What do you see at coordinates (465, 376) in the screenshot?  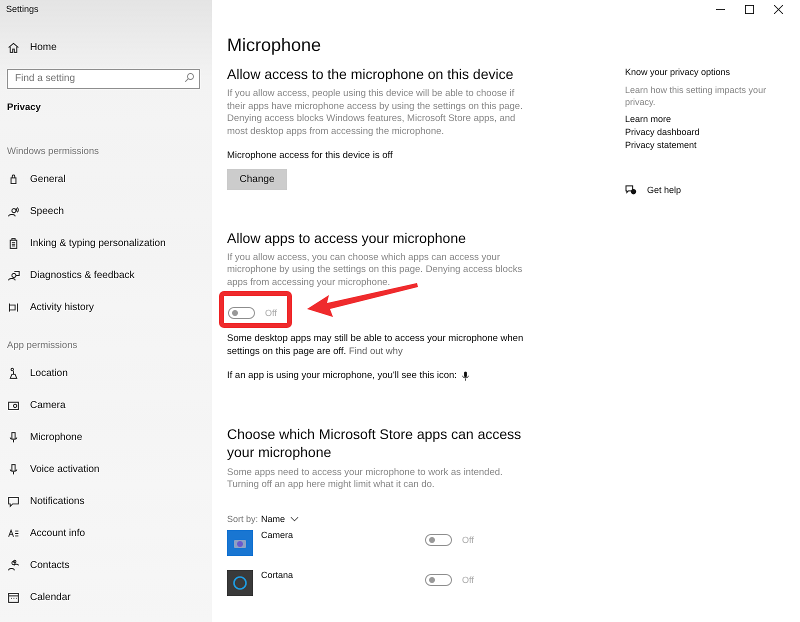 I see `microphone-icon` at bounding box center [465, 376].